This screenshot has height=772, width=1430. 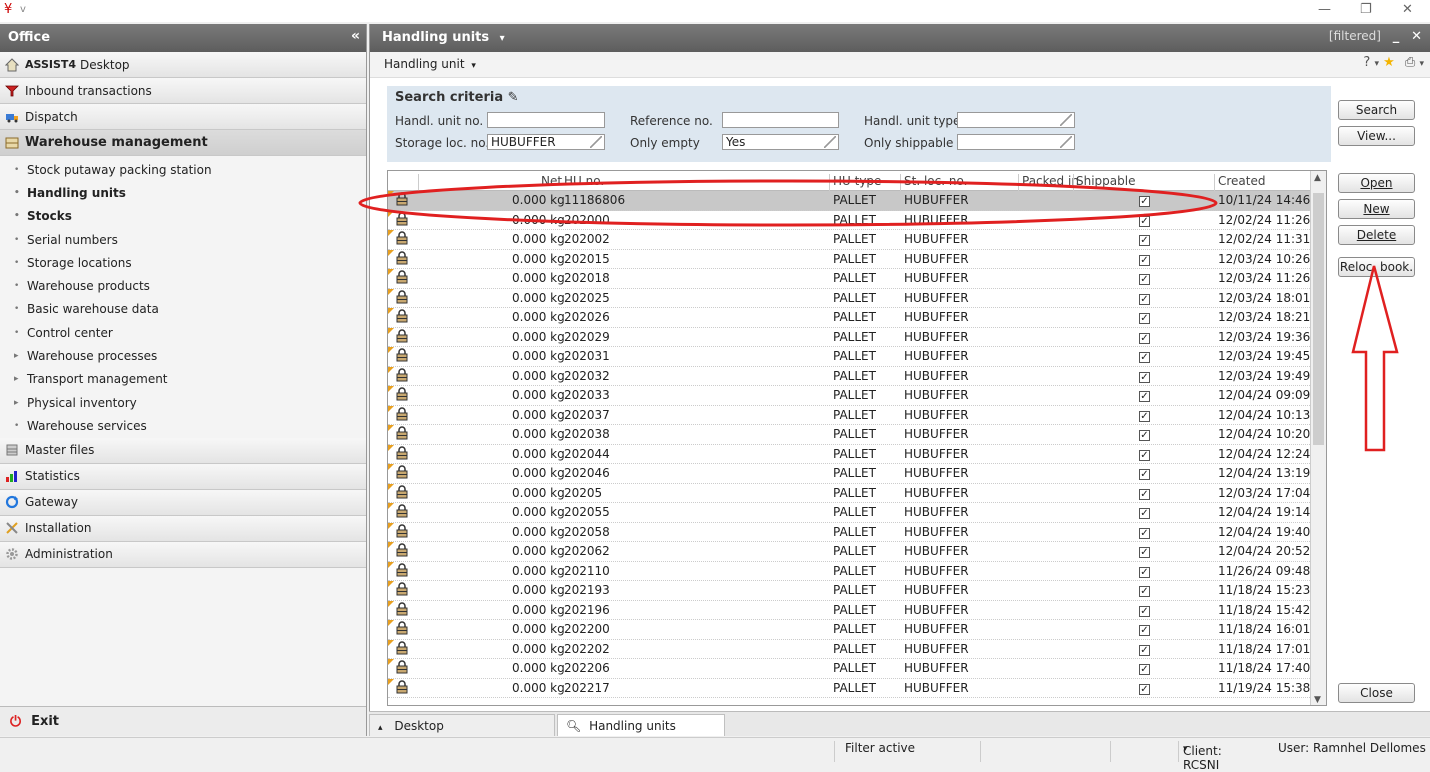 What do you see at coordinates (857, 181) in the screenshot?
I see `col-hu-type: HU type` at bounding box center [857, 181].